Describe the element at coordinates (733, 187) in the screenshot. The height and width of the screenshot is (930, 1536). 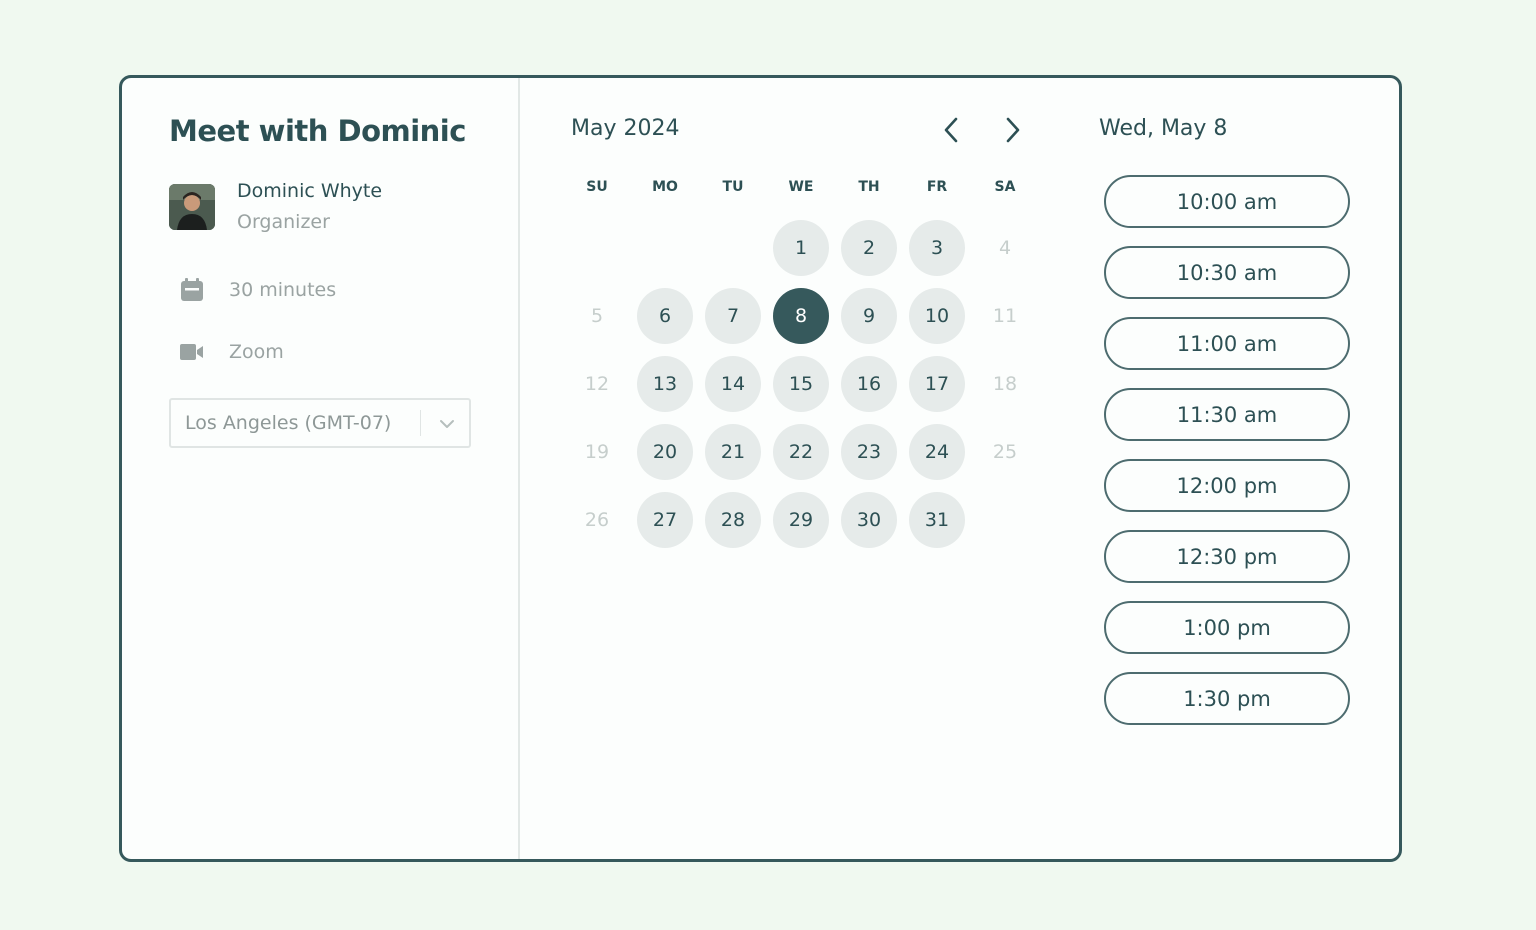
I see `weekday-label-tu: TU` at that location.